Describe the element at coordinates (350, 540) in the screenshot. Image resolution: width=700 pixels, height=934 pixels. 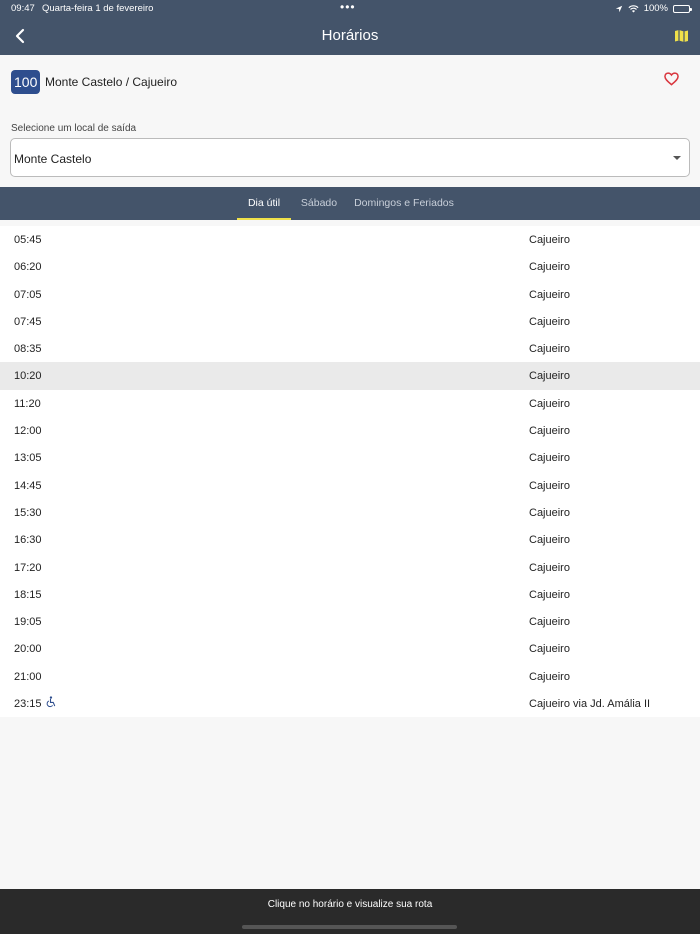
I see `table-row: 16:30 Cajueiro` at that location.